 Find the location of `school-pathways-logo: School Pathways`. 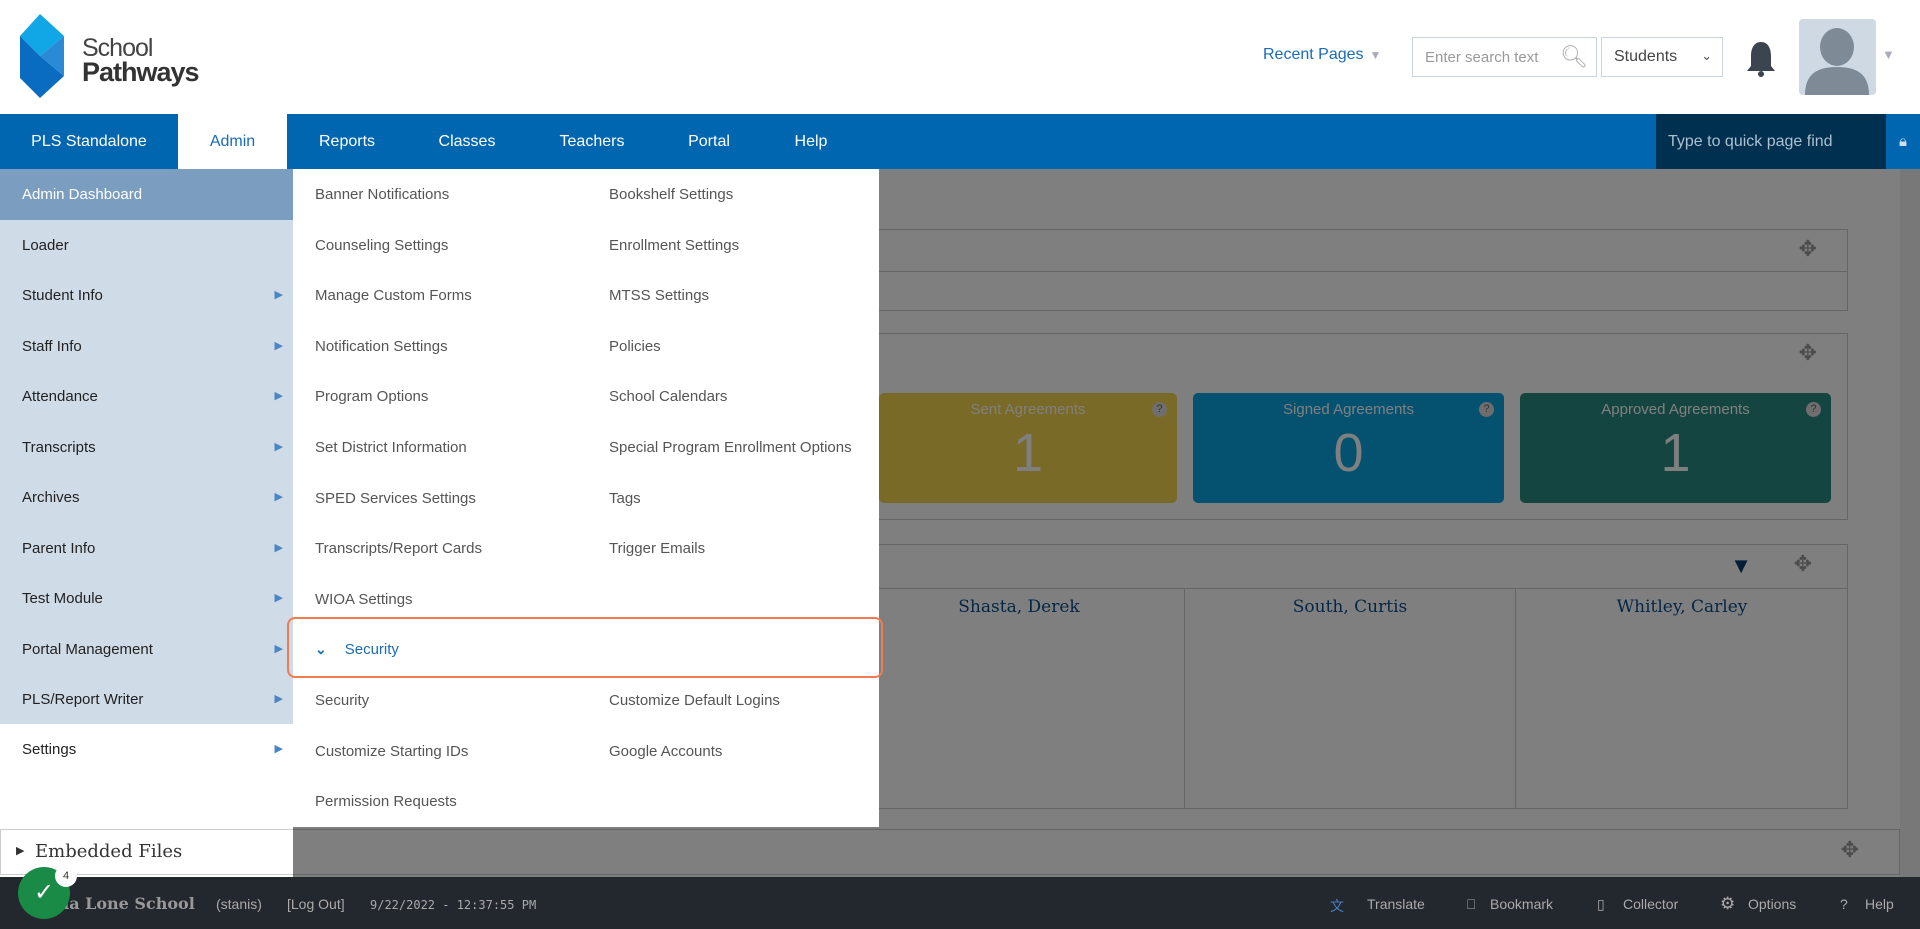

school-pathways-logo: School Pathways is located at coordinates (115, 57).